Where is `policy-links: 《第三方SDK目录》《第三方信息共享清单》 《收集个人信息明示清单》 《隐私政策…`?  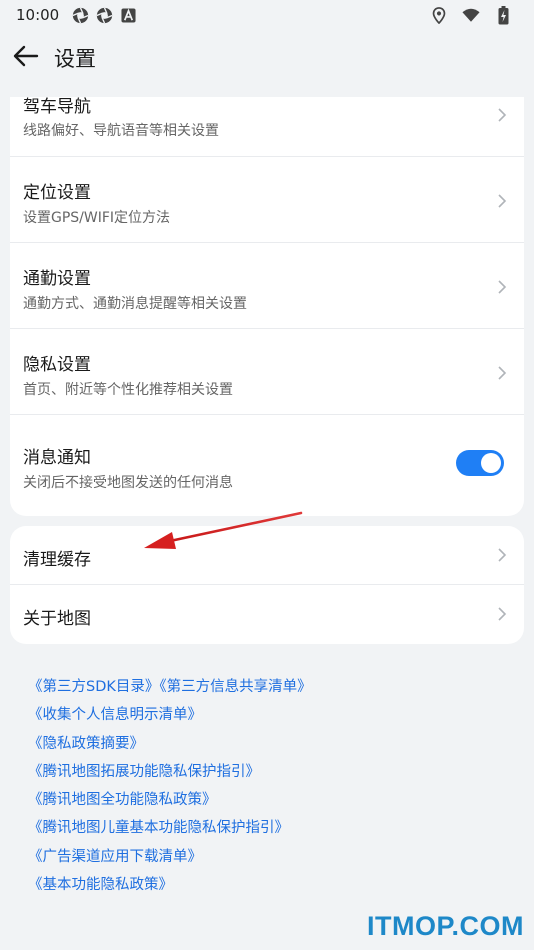 policy-links: 《第三方SDK目录》《第三方信息共享清单》 《收集个人信息明示清单》 《隐私政策… is located at coordinates (170, 789).